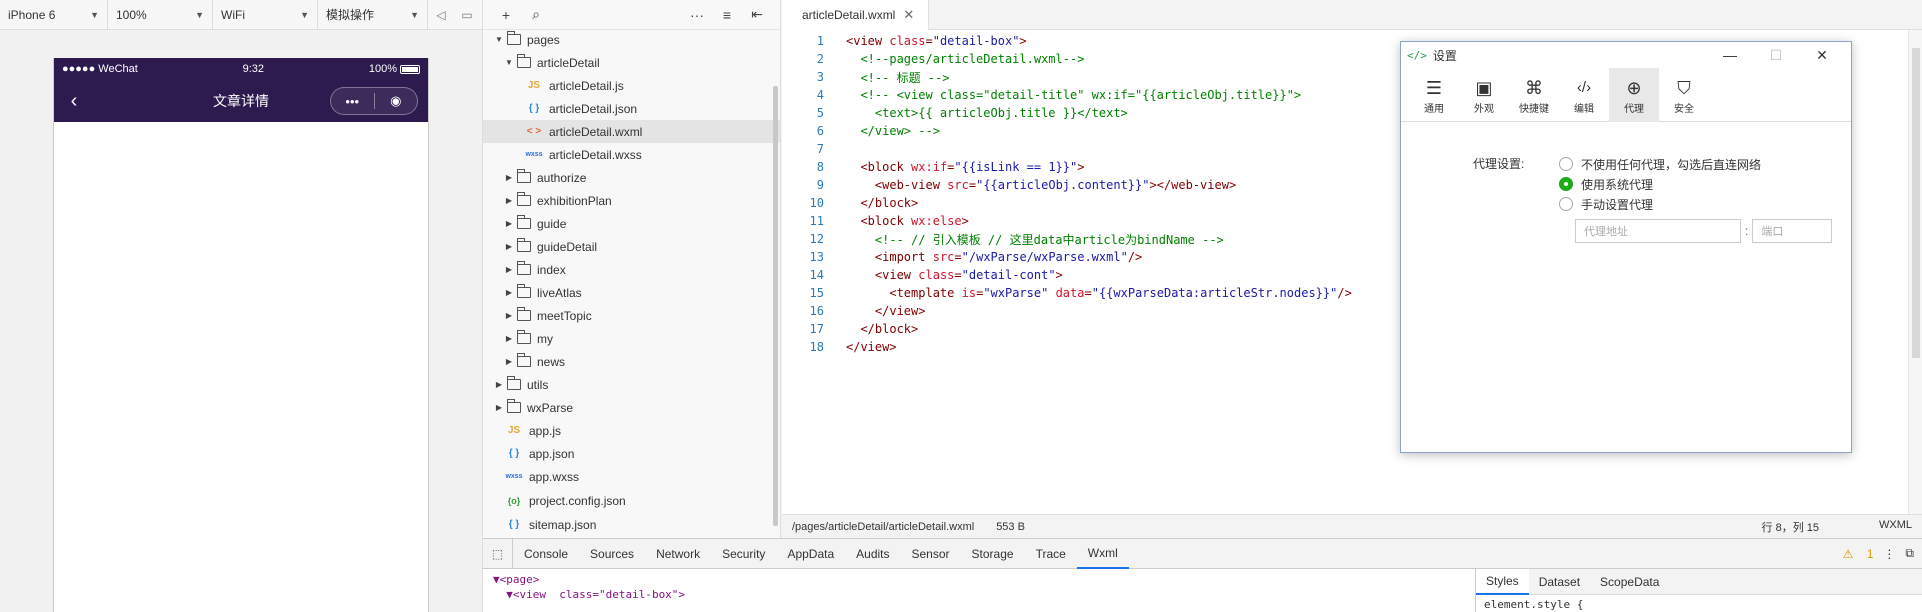 The image size is (1922, 612). Describe the element at coordinates (727, 15) in the screenshot. I see `collapse-icon: ≡` at that location.